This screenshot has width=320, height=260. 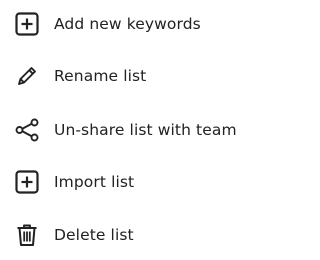 What do you see at coordinates (94, 235) in the screenshot?
I see `delete-list-label: Delete list` at bounding box center [94, 235].